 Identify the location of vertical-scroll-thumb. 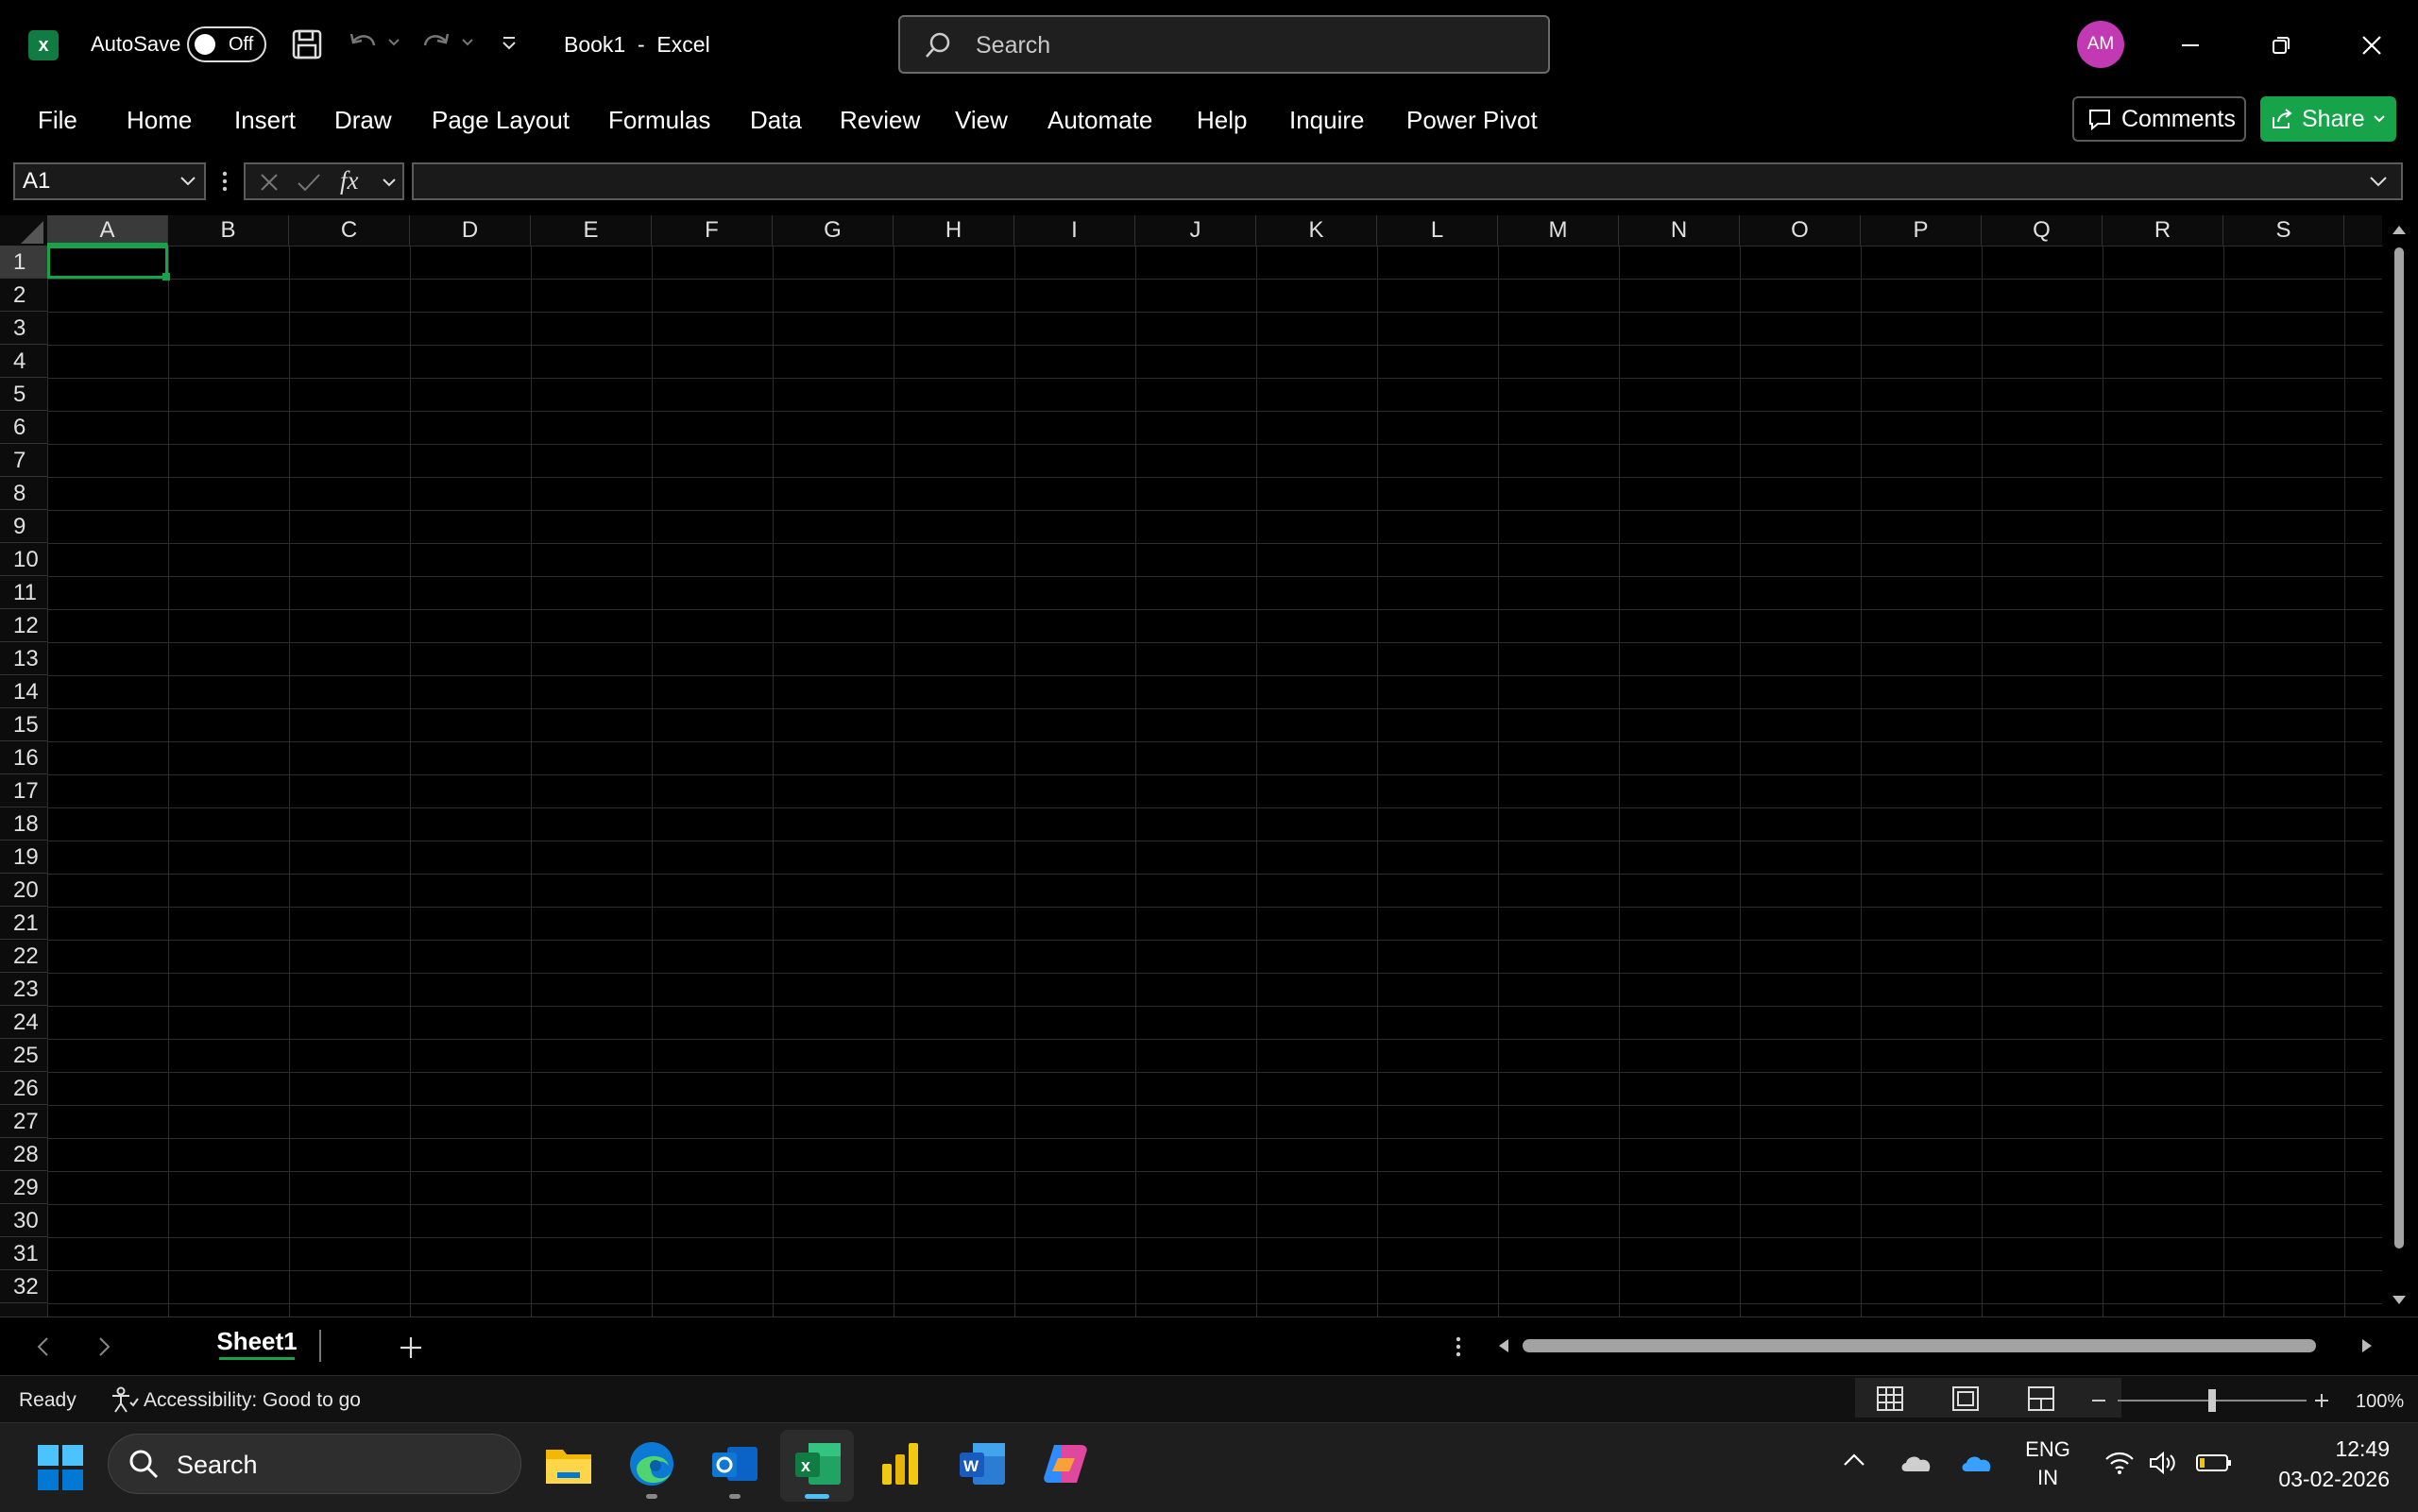
(2399, 748).